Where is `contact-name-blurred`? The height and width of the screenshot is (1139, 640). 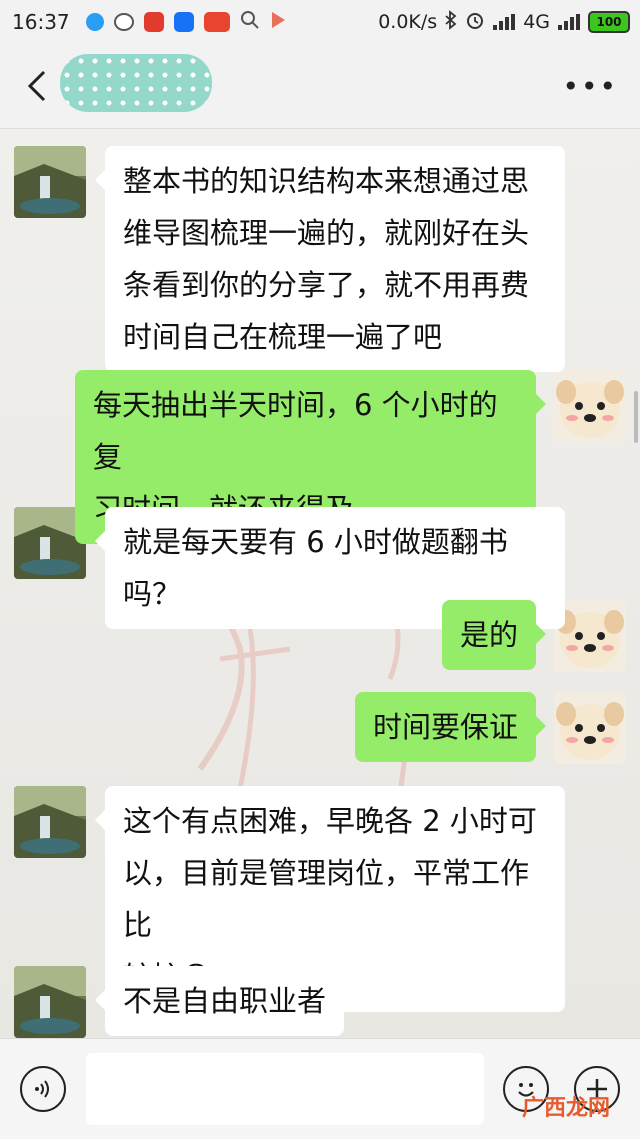
contact-name-blurred is located at coordinates (136, 83).